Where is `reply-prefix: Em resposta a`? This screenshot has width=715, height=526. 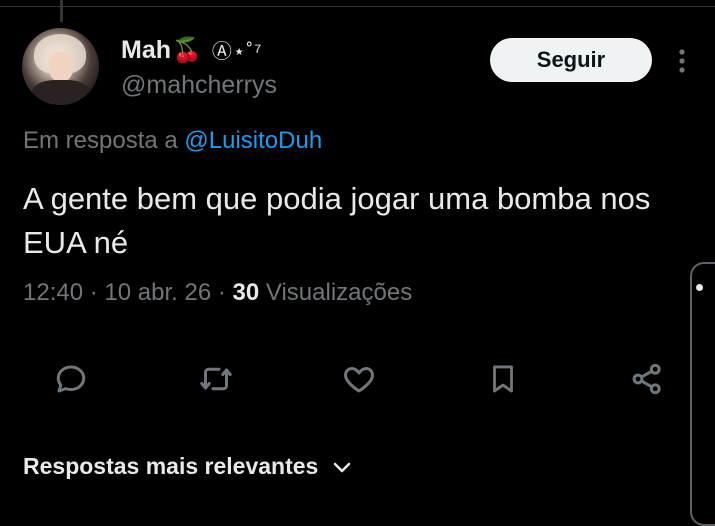 reply-prefix: Em resposta a is located at coordinates (100, 140).